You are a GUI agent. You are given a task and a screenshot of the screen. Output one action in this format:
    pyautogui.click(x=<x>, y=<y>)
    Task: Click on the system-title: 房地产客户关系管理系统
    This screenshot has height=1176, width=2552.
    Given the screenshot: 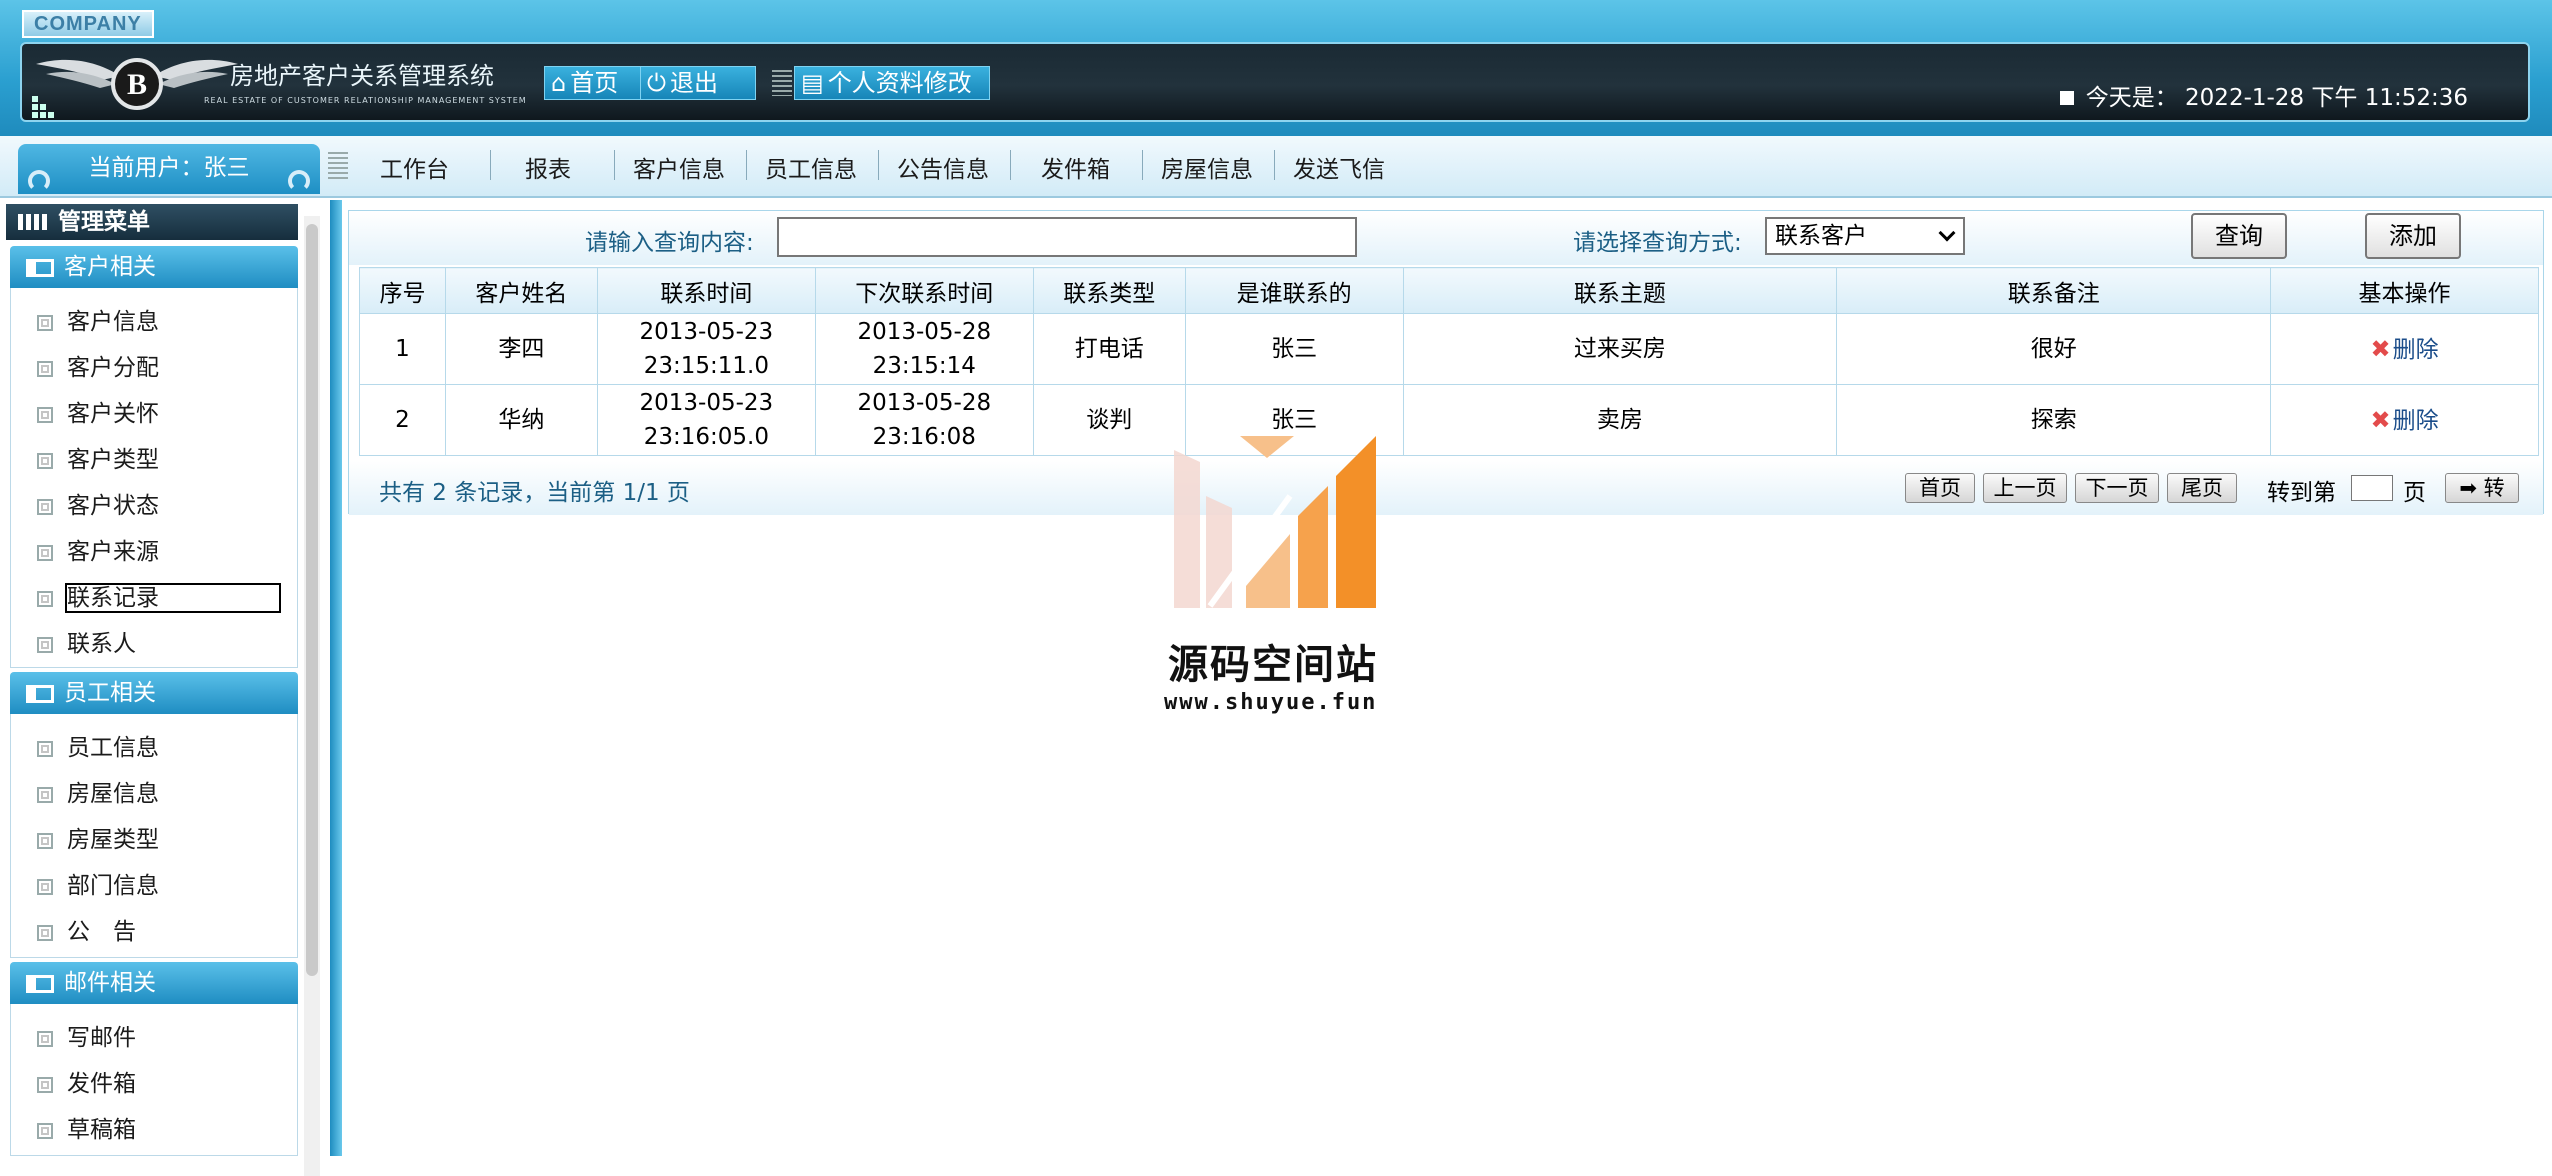 What is the action you would take?
    pyautogui.click(x=362, y=76)
    